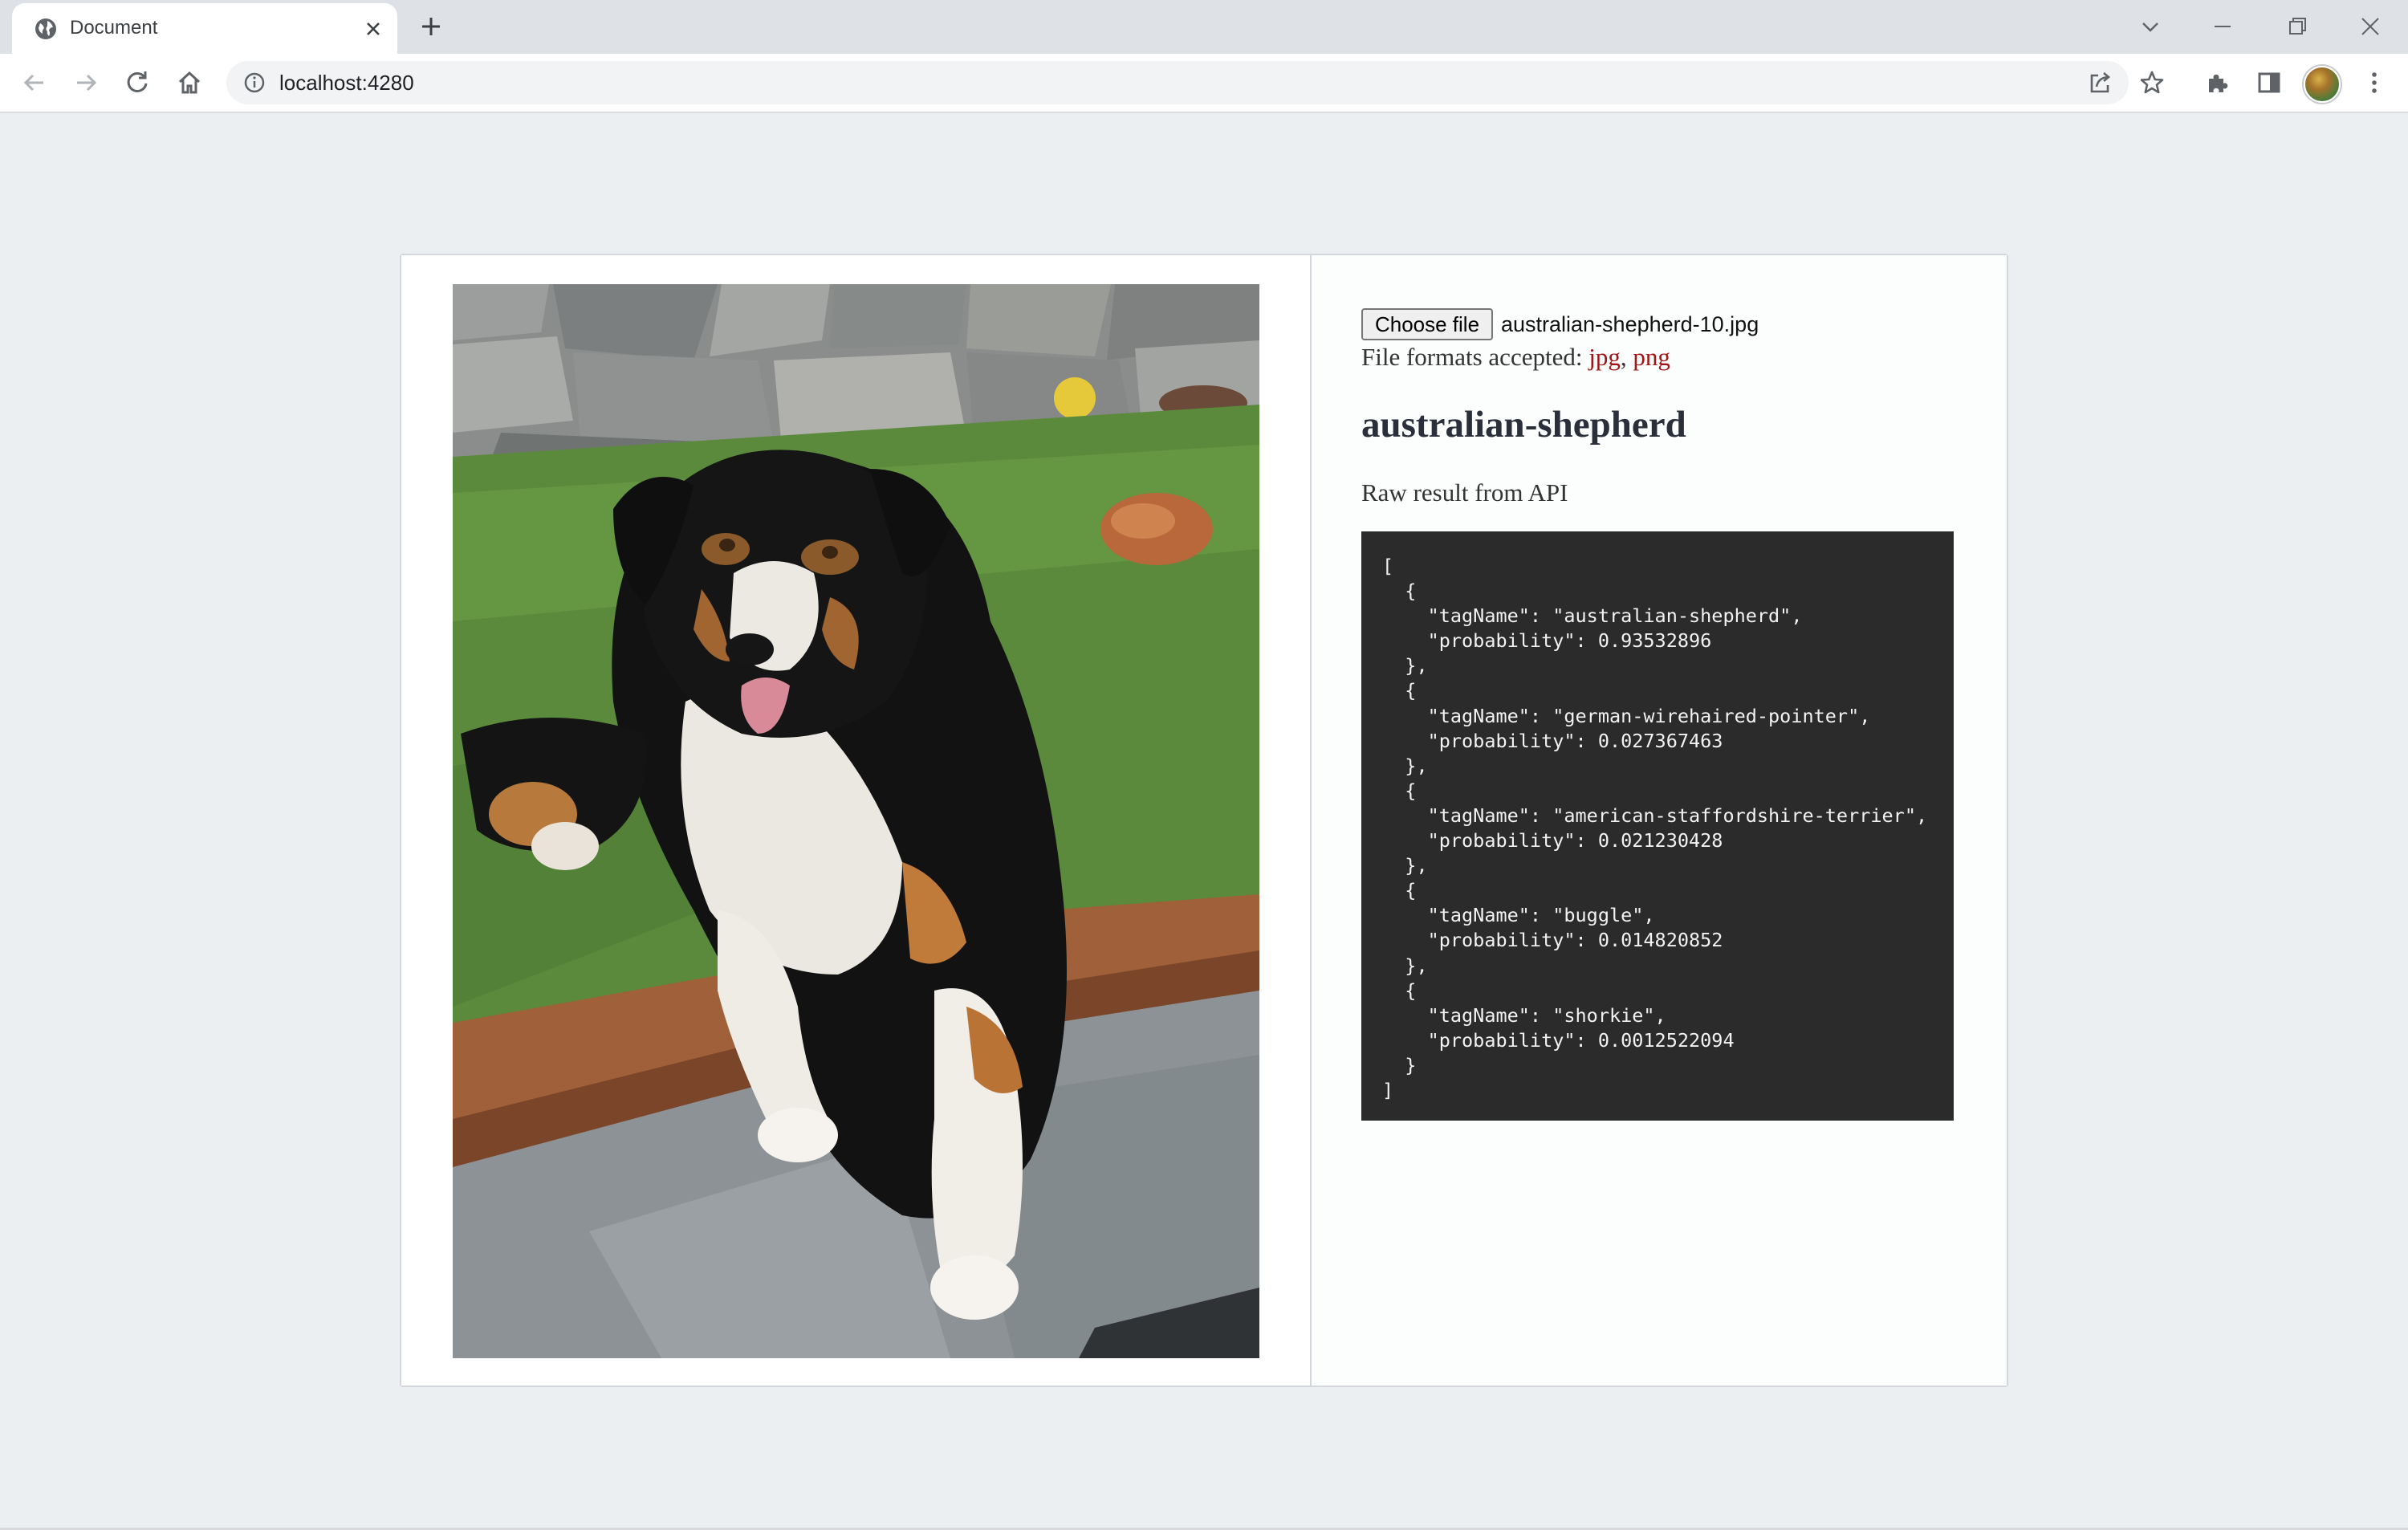 This screenshot has width=2408, height=1530. Describe the element at coordinates (114, 28) in the screenshot. I see `tab-title: Document` at that location.